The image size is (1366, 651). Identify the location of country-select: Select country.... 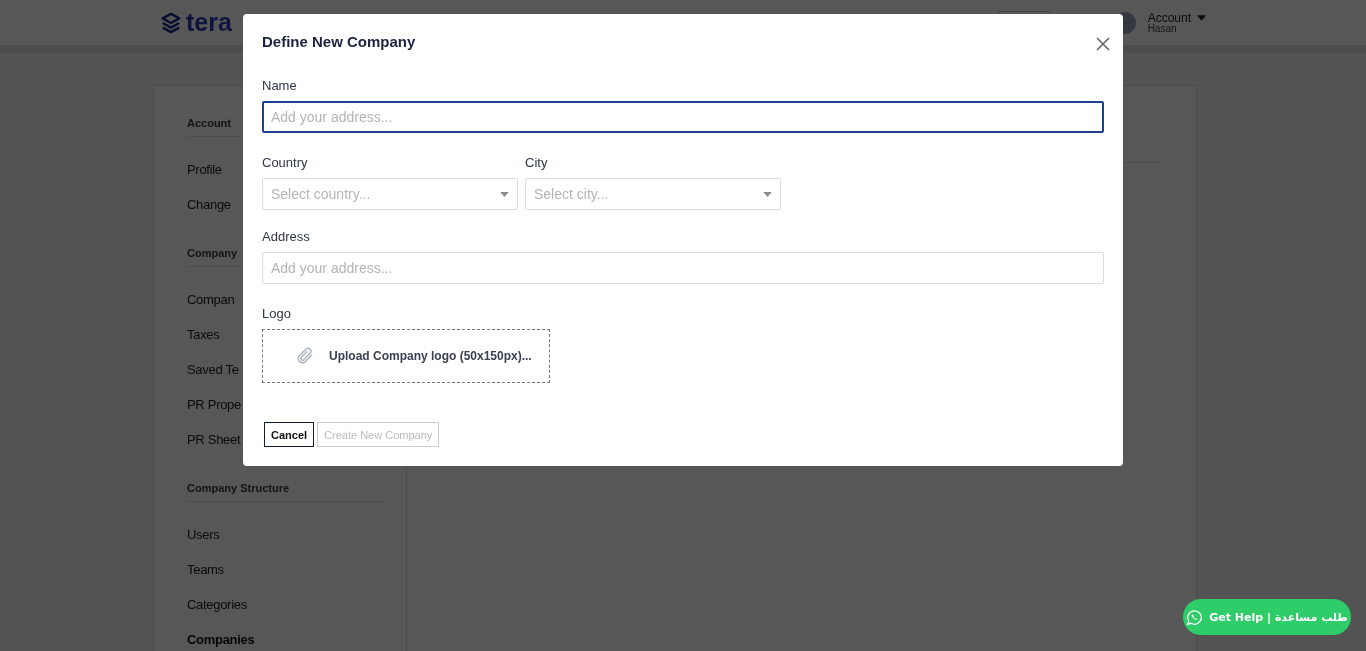
(390, 194).